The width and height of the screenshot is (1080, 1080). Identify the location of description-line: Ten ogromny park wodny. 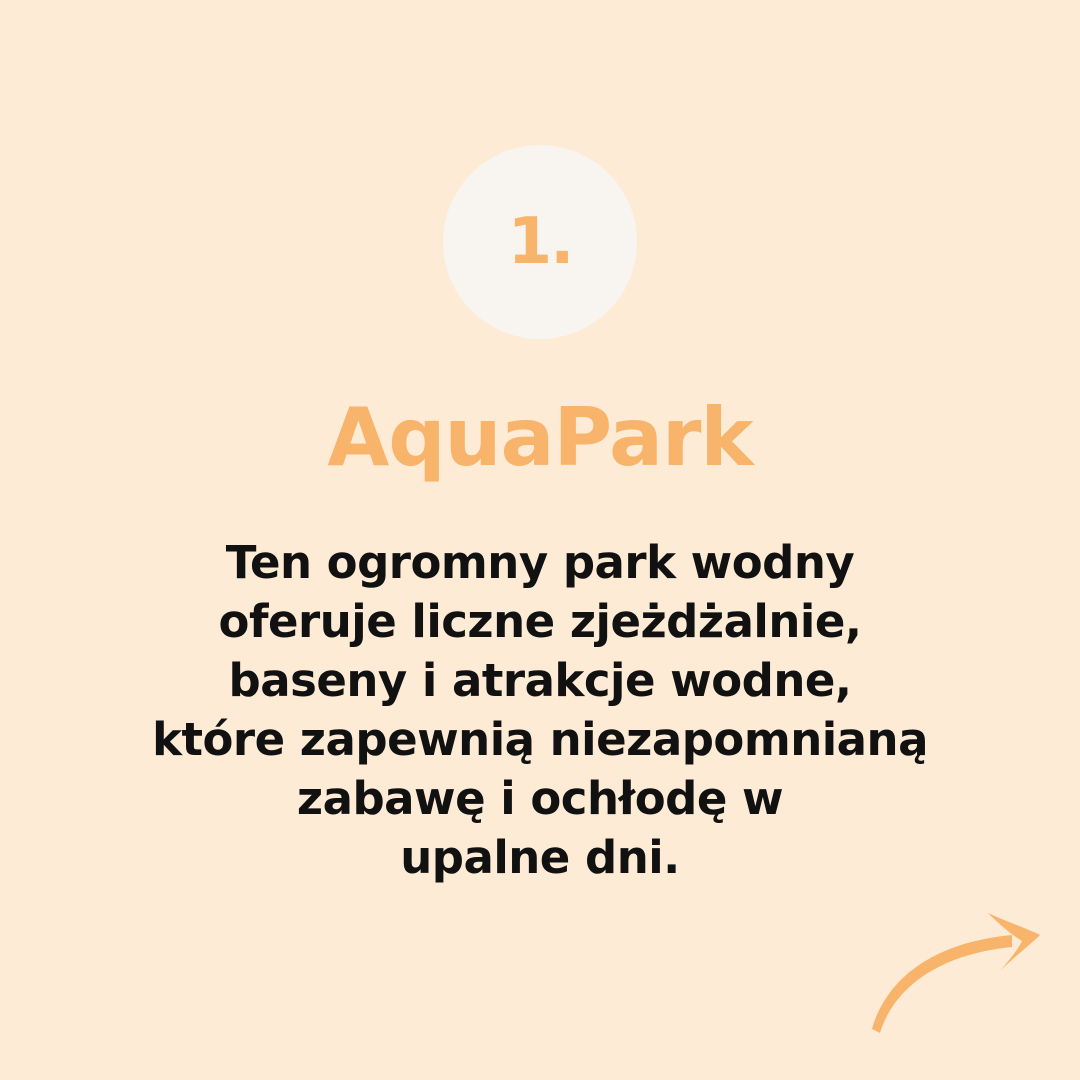
(540, 562).